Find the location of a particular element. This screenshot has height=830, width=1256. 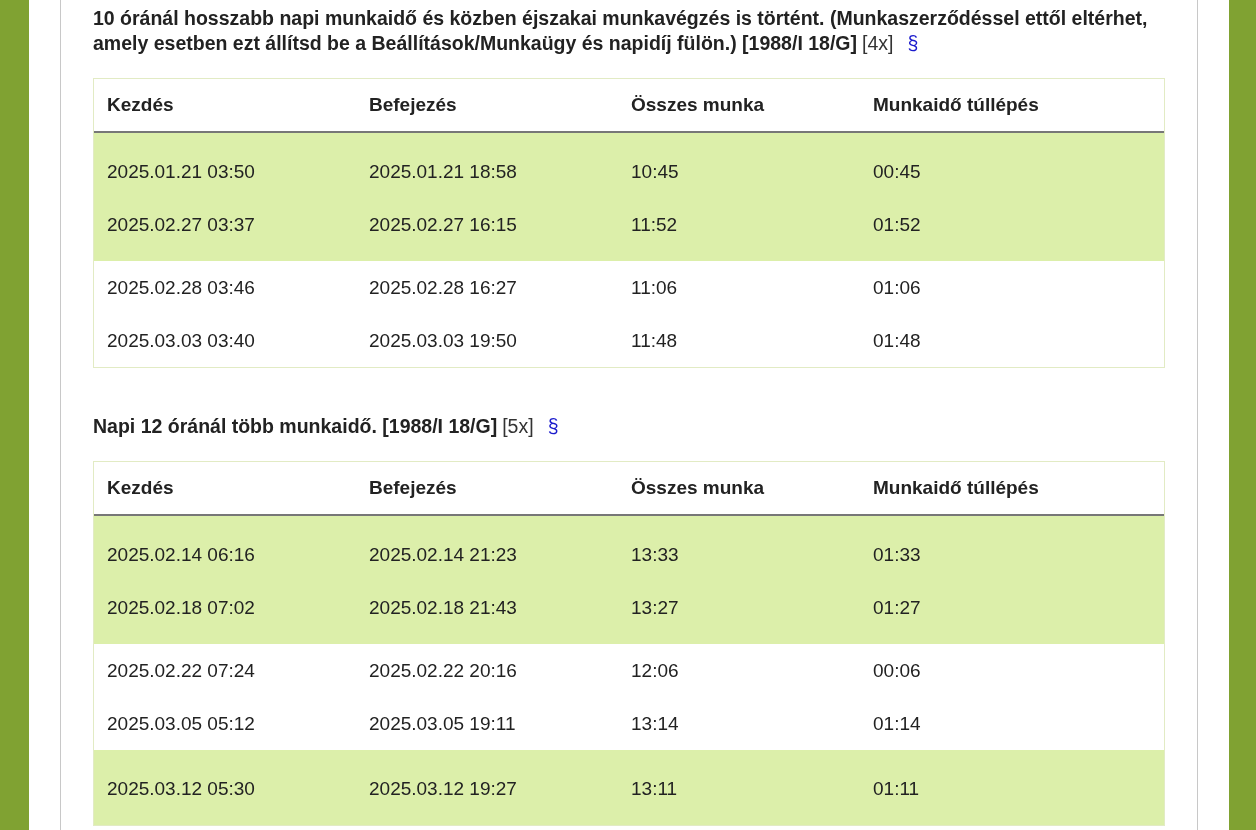

table-cell-text: 13:27 is located at coordinates (655, 607).